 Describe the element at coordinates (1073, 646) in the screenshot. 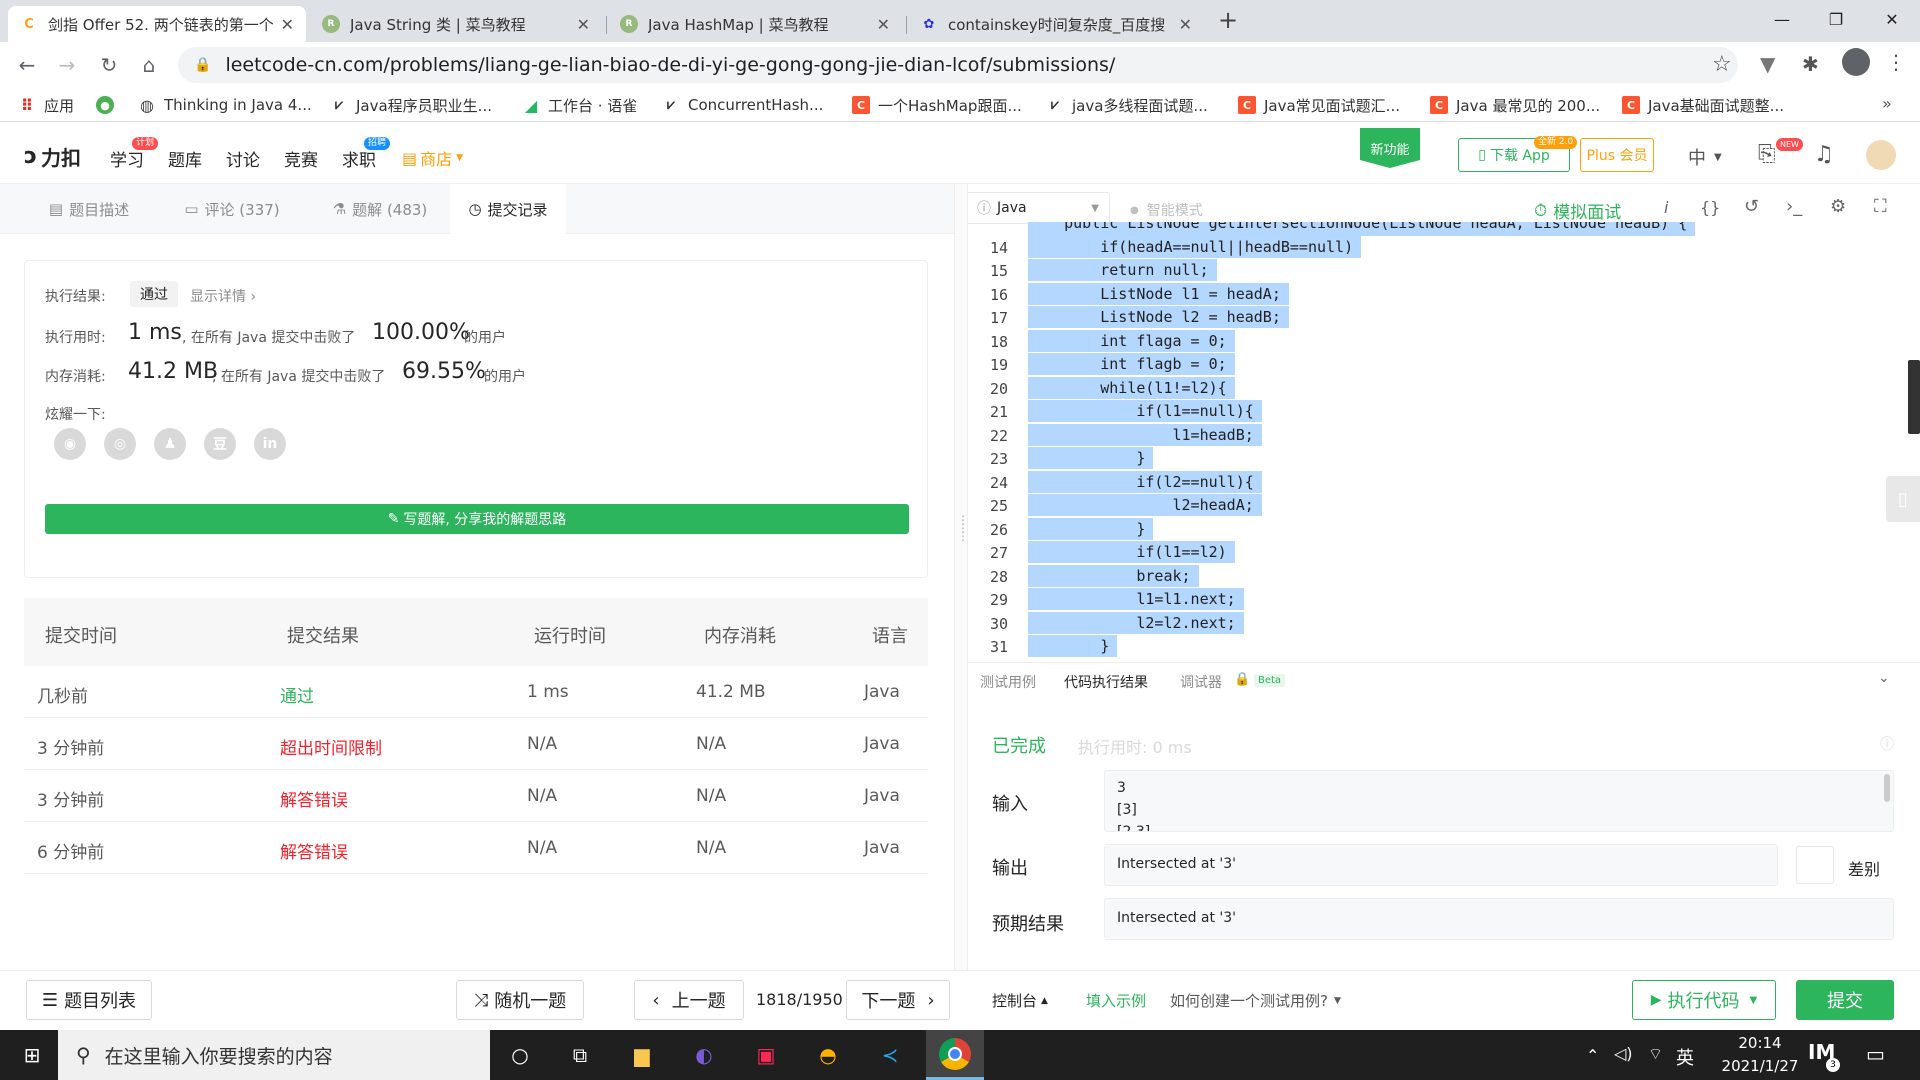

I see `code-line: }` at that location.